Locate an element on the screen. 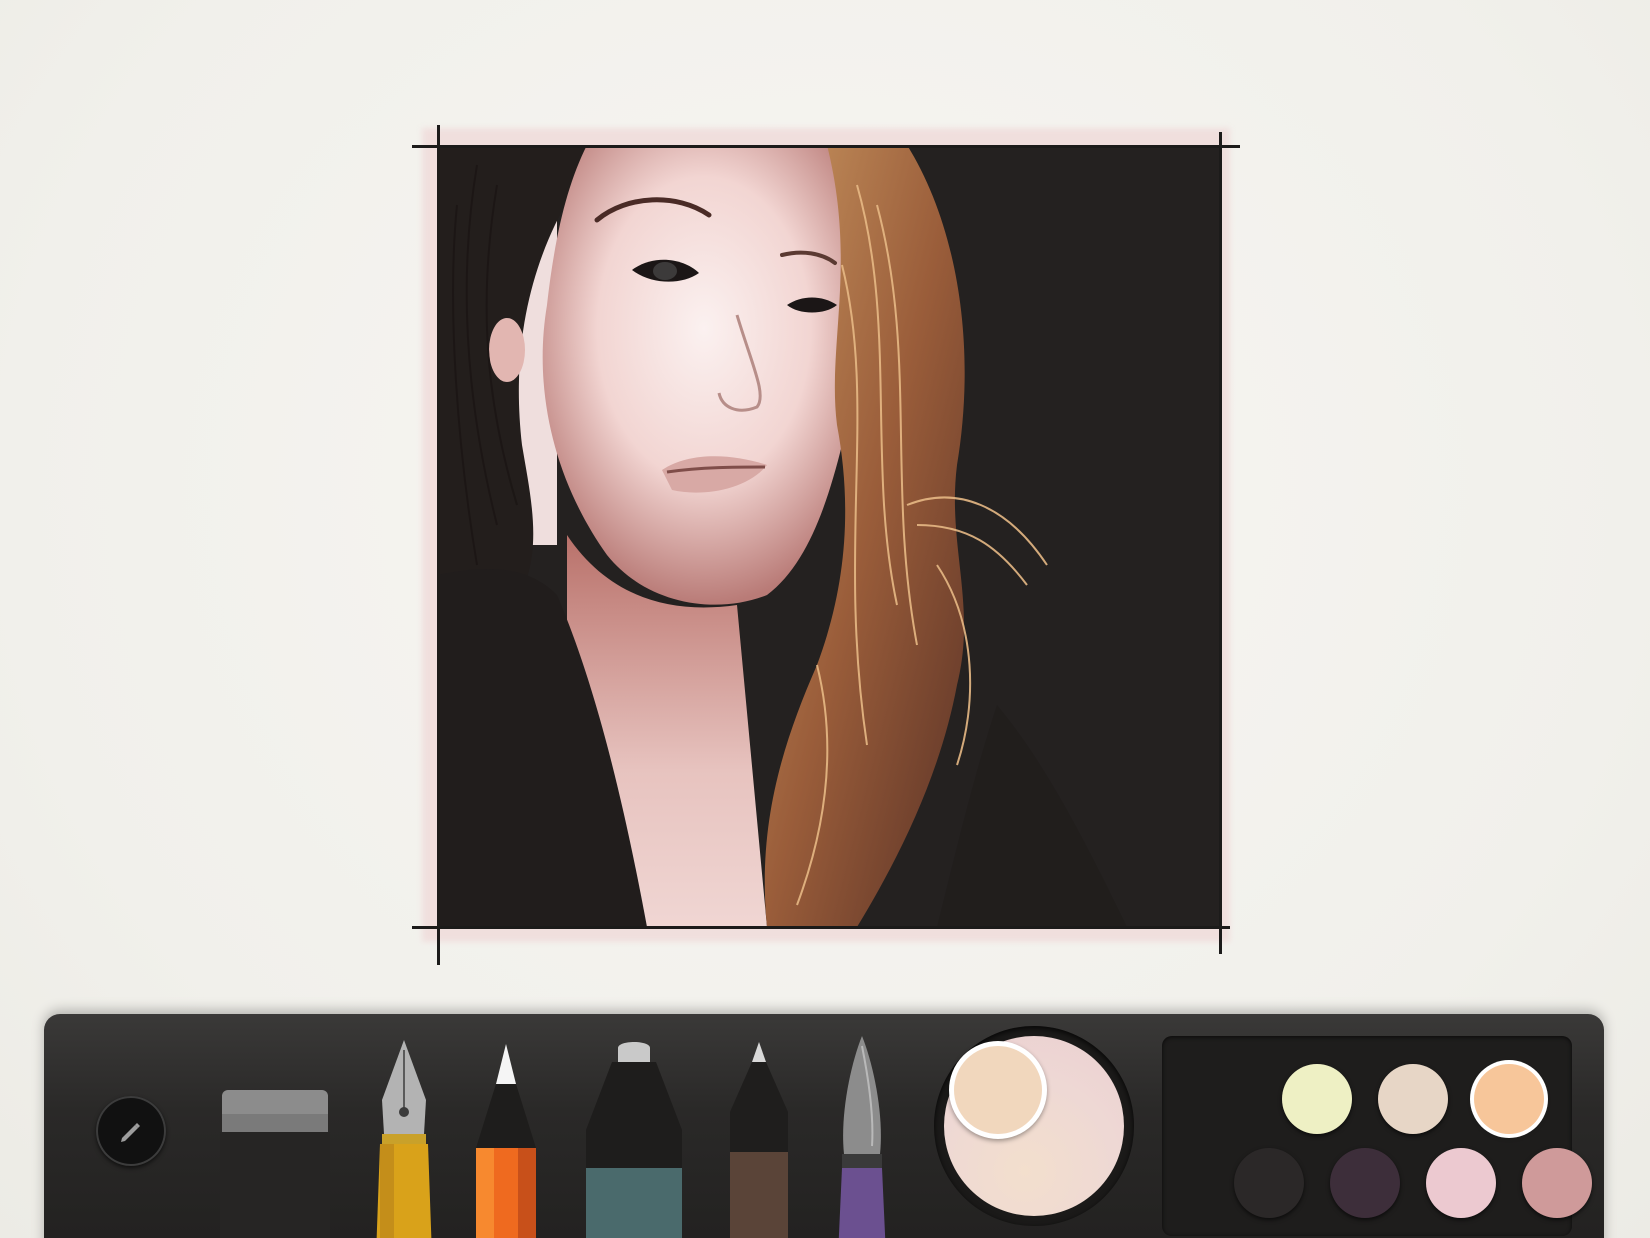 This screenshot has width=1650, height=1238. pen-icon is located at coordinates (759, 1140).